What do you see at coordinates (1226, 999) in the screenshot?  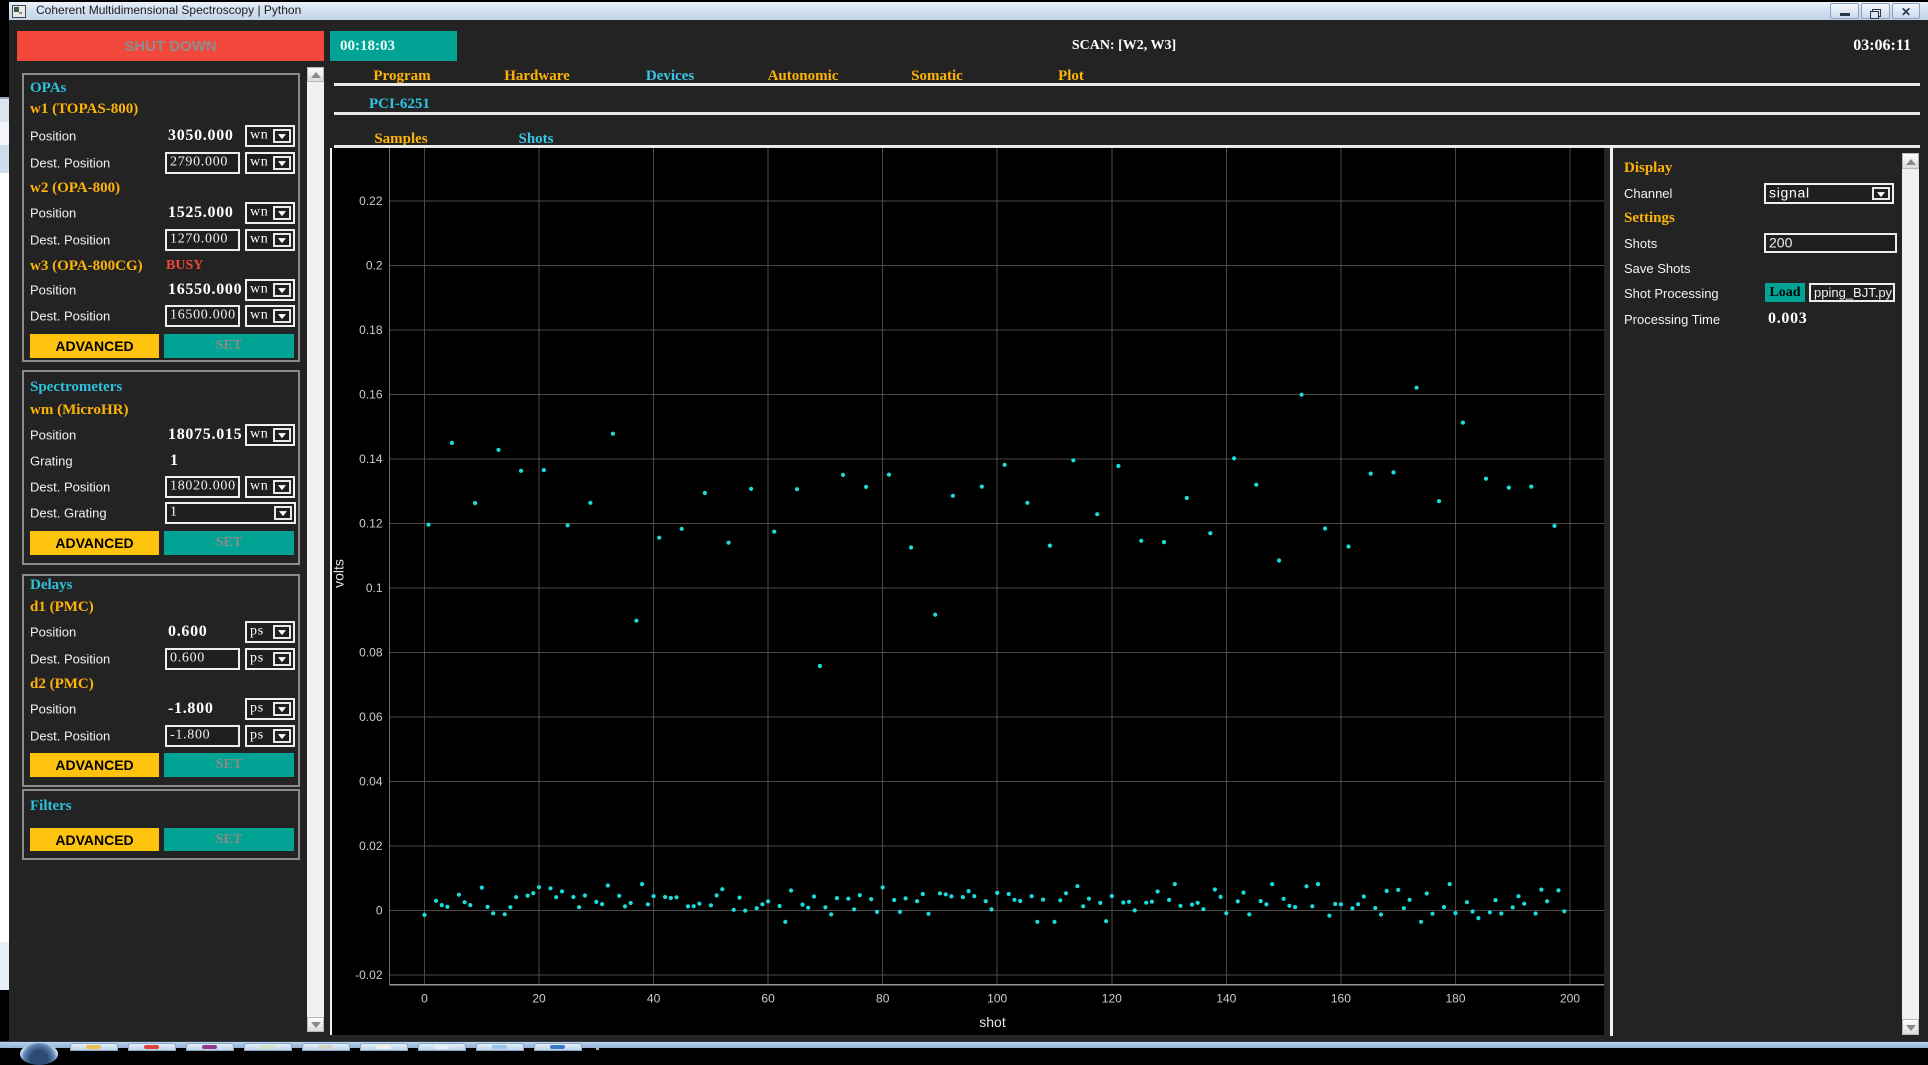 I see `svg-text: 140` at bounding box center [1226, 999].